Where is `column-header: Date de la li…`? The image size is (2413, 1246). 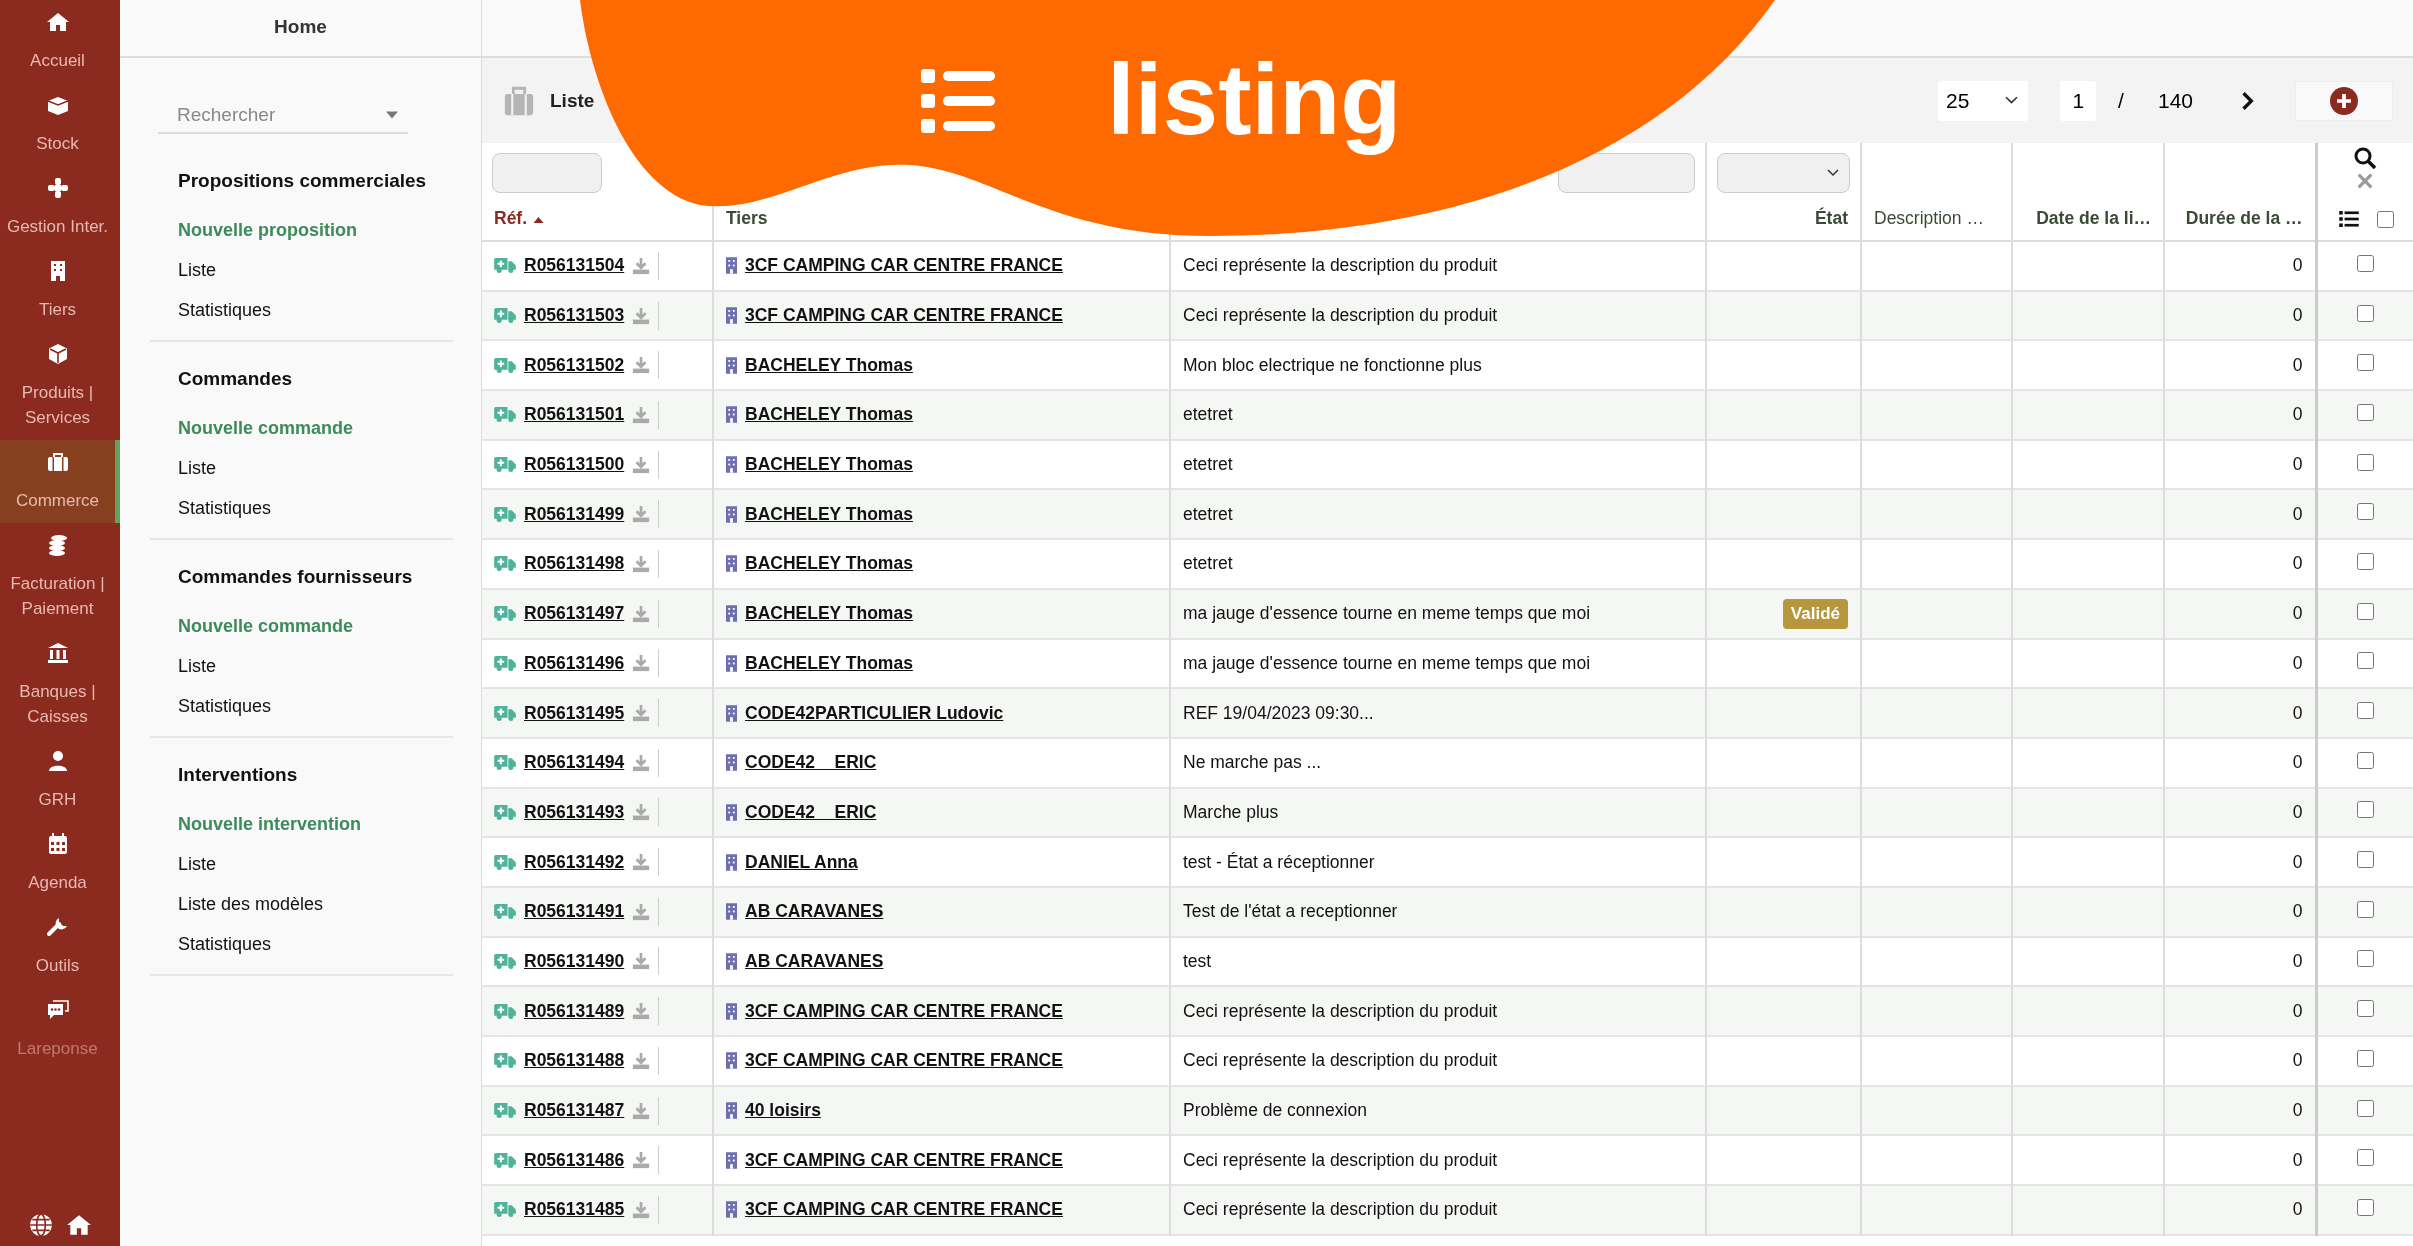
column-header: Date de la li… is located at coordinates (2093, 218).